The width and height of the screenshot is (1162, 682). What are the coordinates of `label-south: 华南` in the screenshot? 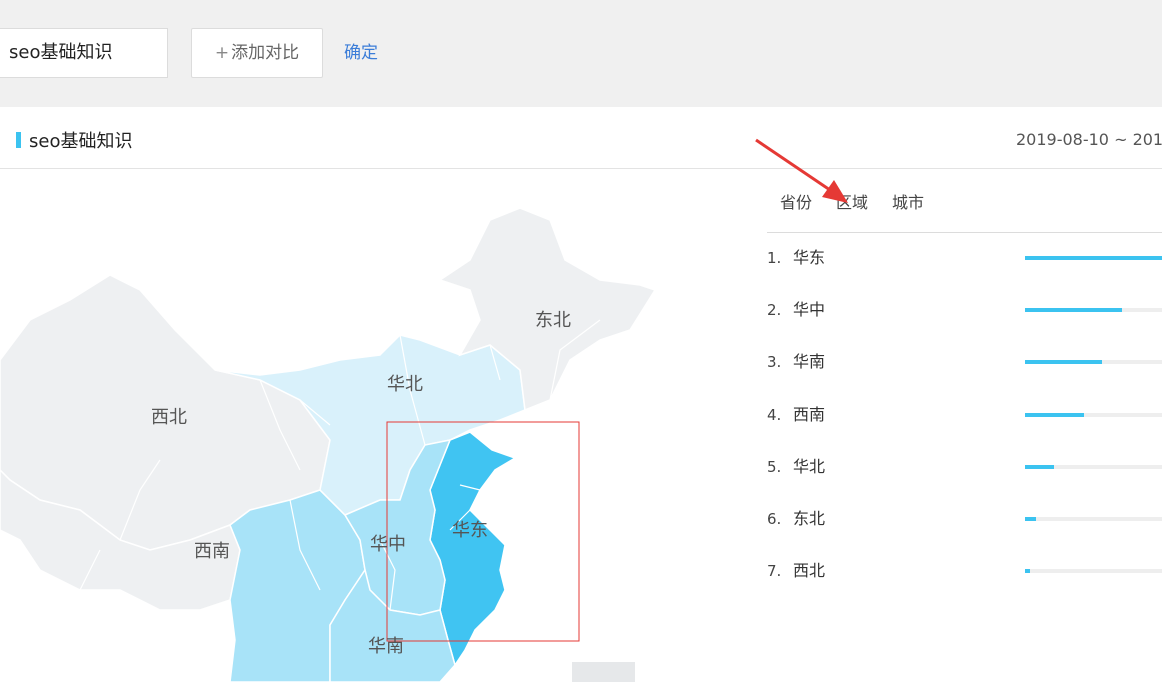 It's located at (386, 646).